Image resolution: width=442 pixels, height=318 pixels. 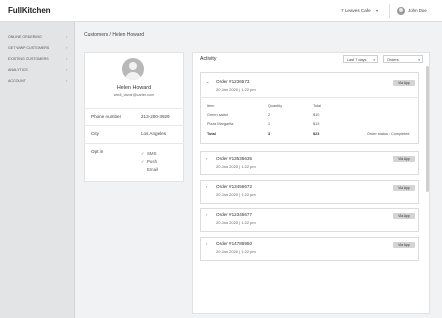 I want to click on table-header: Item, so click(x=211, y=106).